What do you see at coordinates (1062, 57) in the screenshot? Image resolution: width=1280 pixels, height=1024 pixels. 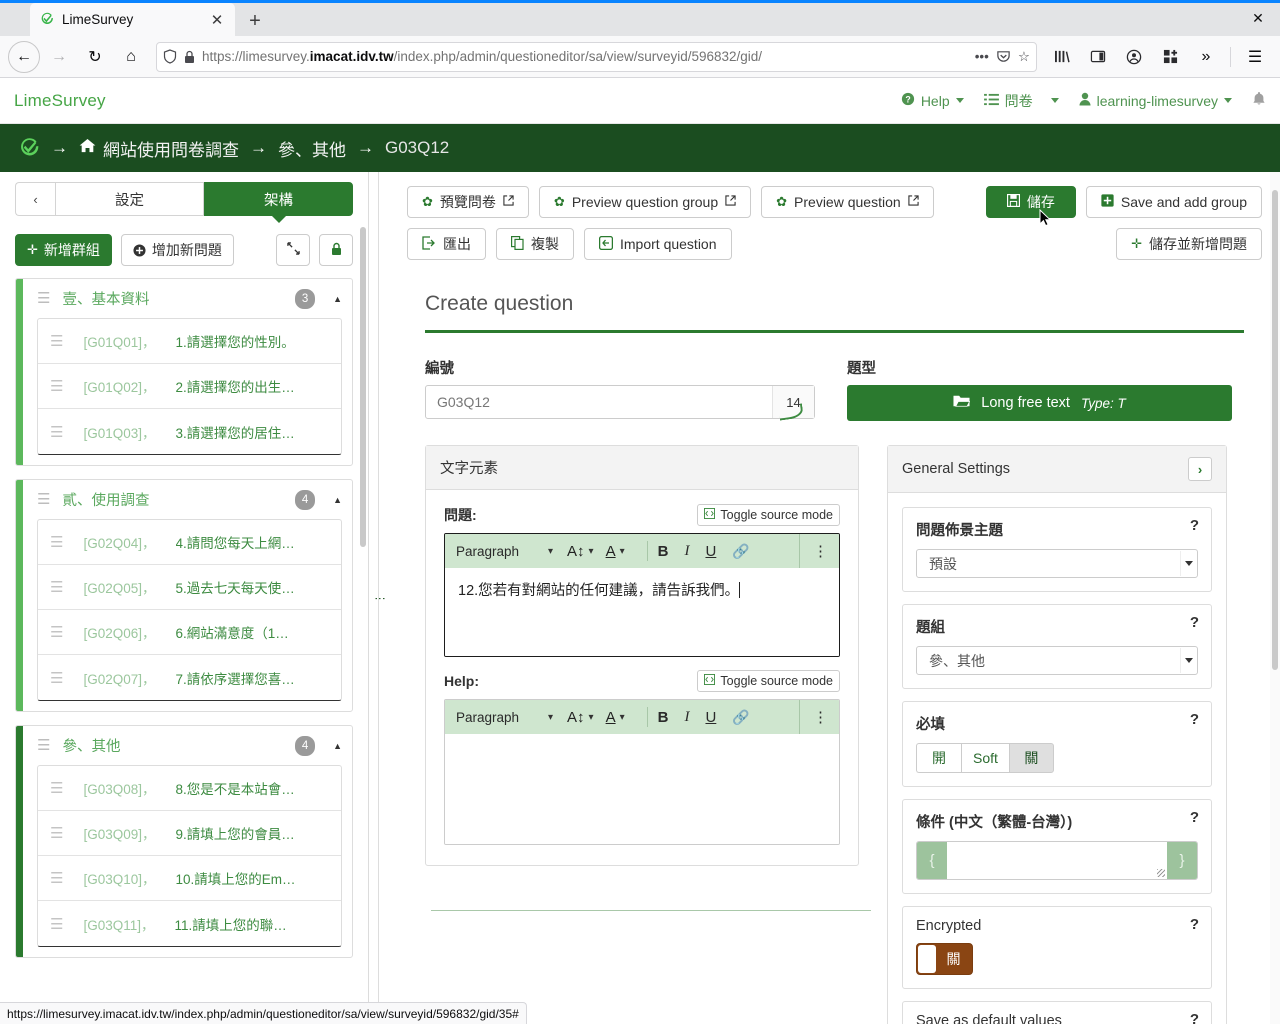 I see `library-icon` at bounding box center [1062, 57].